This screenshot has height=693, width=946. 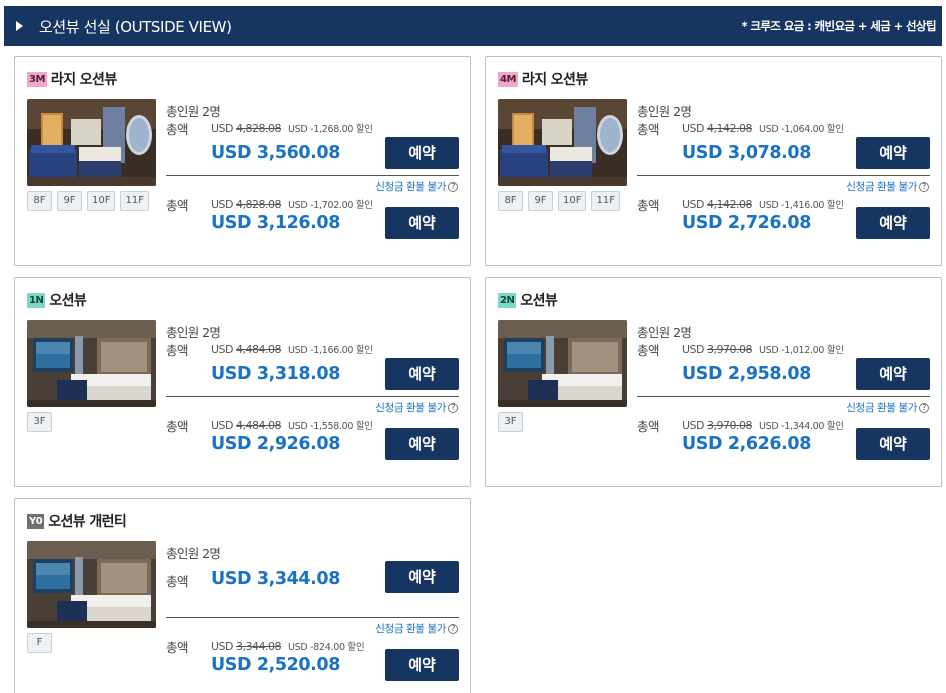 What do you see at coordinates (729, 204) in the screenshot?
I see `original-amount: 4,142.08` at bounding box center [729, 204].